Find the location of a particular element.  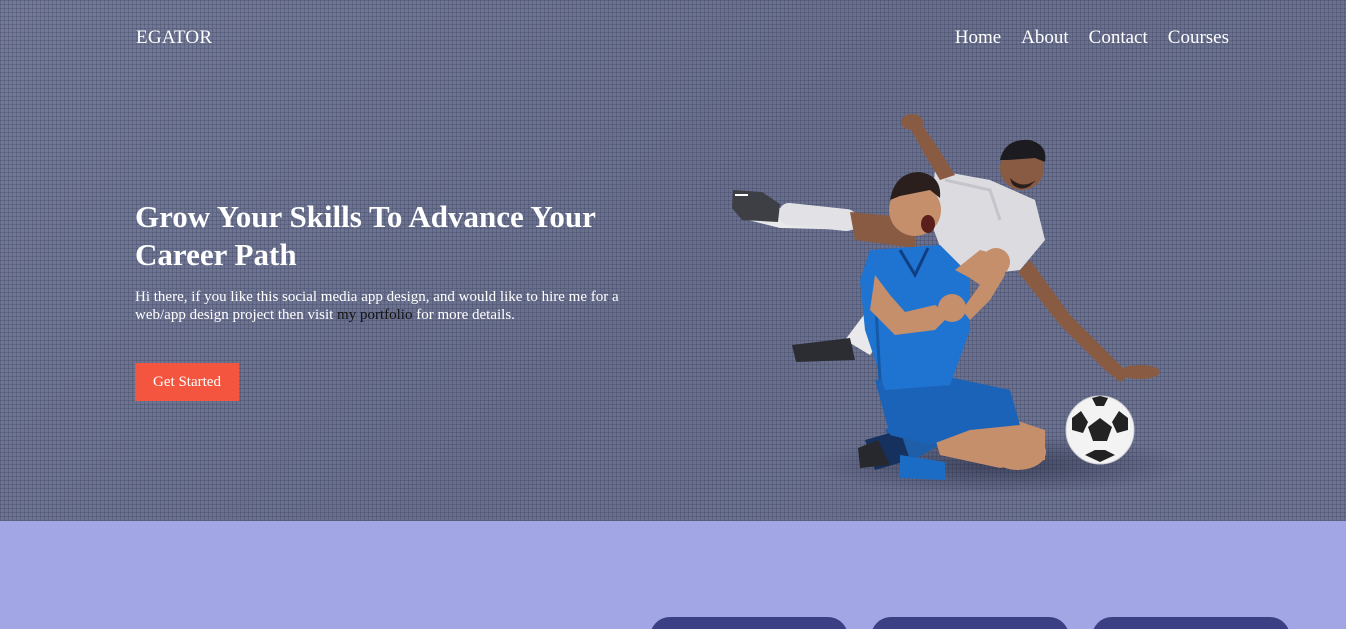

portfolio-link: my portfolio is located at coordinates (374, 315).